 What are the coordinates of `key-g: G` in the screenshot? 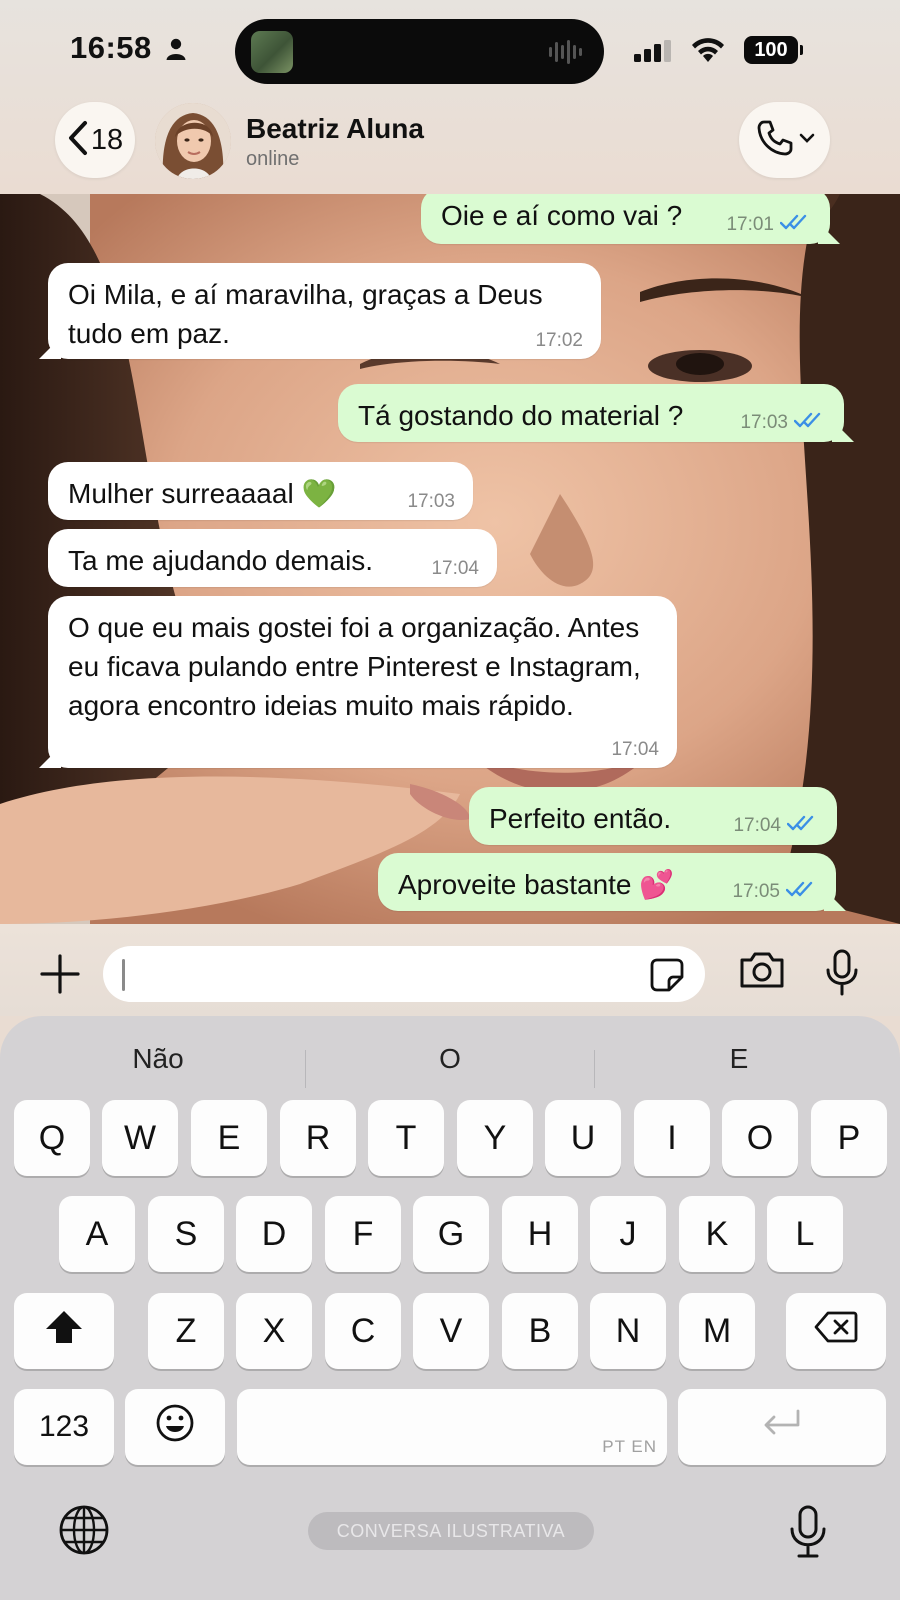 It's located at (451, 1234).